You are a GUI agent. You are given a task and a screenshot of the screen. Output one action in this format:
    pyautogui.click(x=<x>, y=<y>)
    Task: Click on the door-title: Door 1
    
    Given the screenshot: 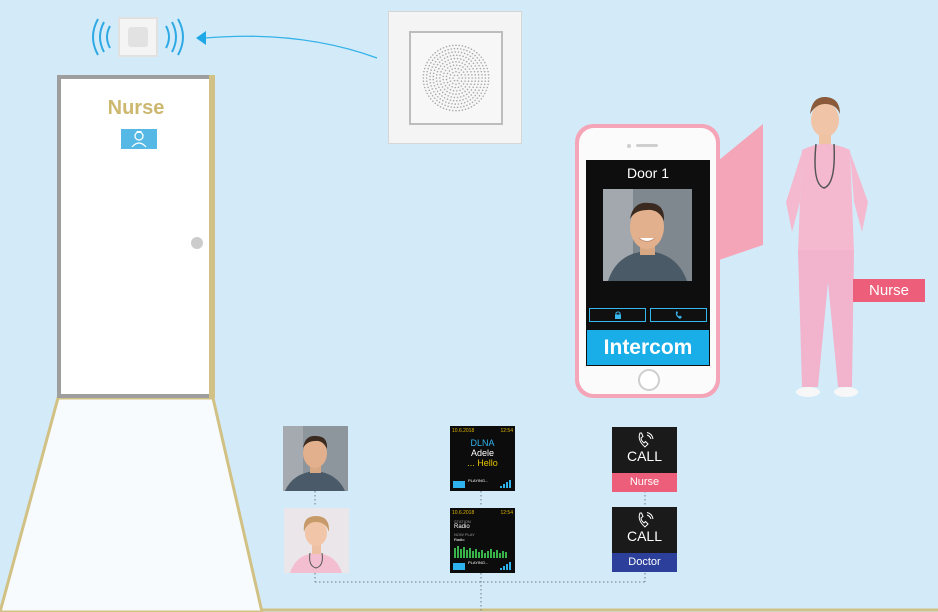 What is the action you would take?
    pyautogui.click(x=648, y=173)
    